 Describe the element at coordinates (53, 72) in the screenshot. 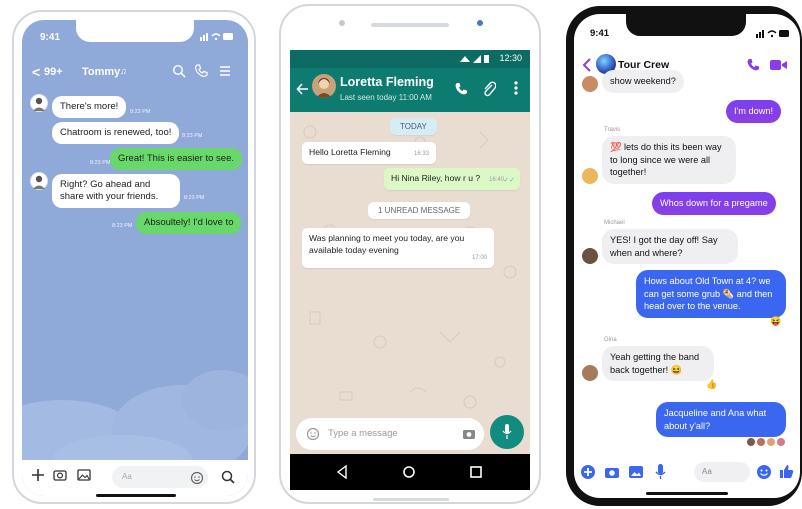

I see `unread-count: 99+` at that location.